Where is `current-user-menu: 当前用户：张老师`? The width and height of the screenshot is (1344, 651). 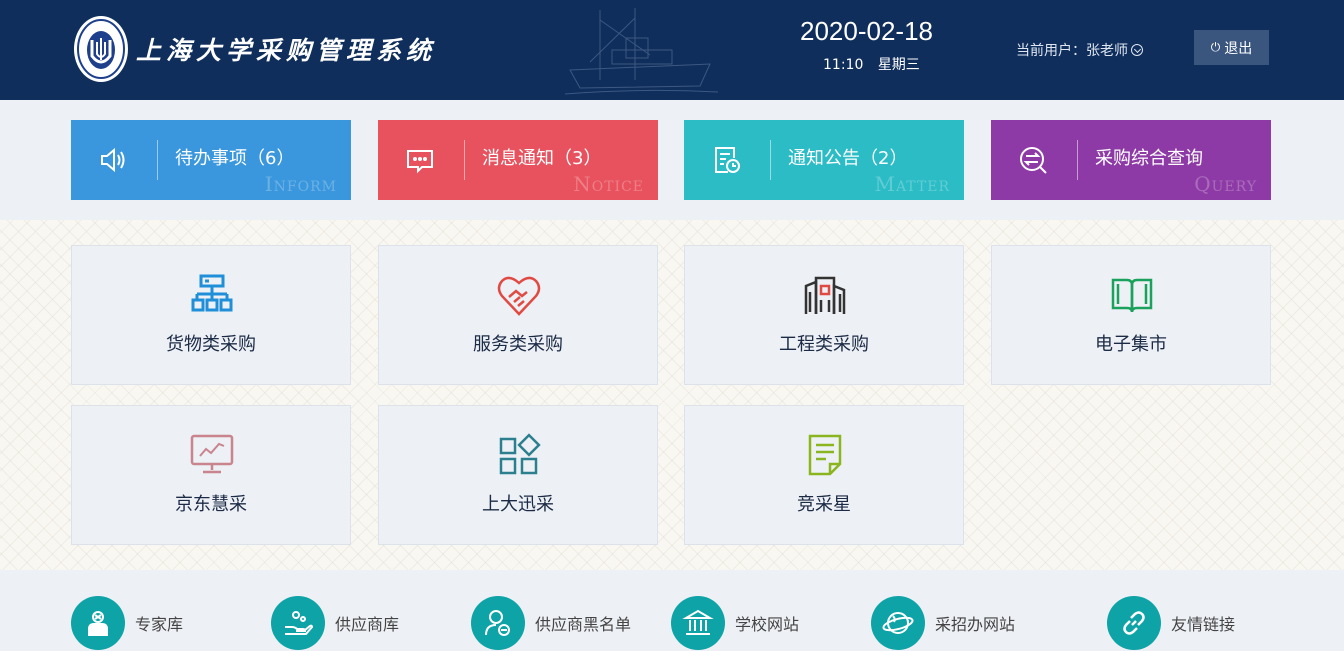
current-user-menu: 当前用户：张老师 is located at coordinates (1079, 50).